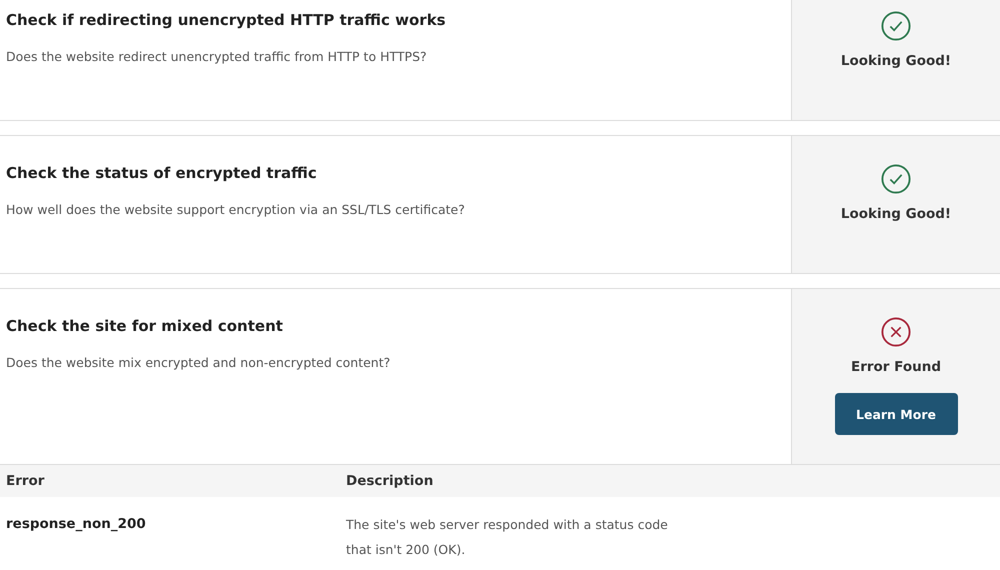  Describe the element at coordinates (895, 367) in the screenshot. I see `status-label: Error Found` at that location.